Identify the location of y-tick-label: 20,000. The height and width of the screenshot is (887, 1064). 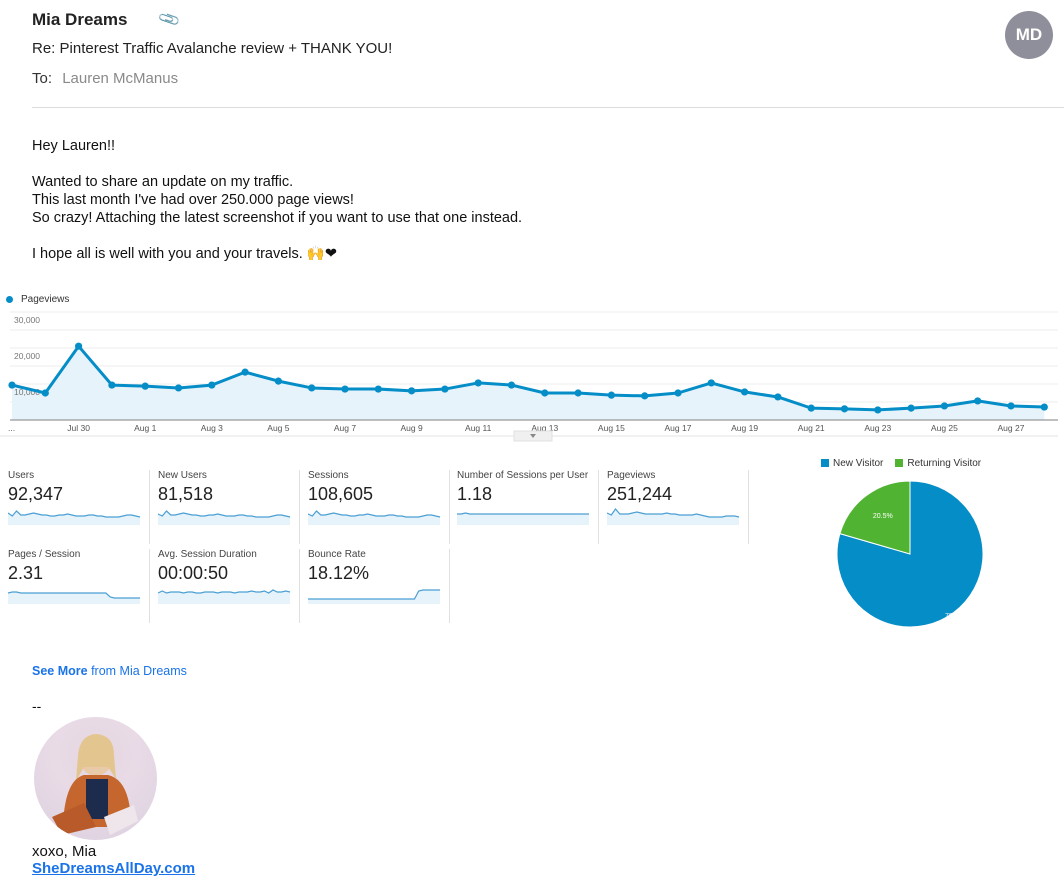
(27, 356).